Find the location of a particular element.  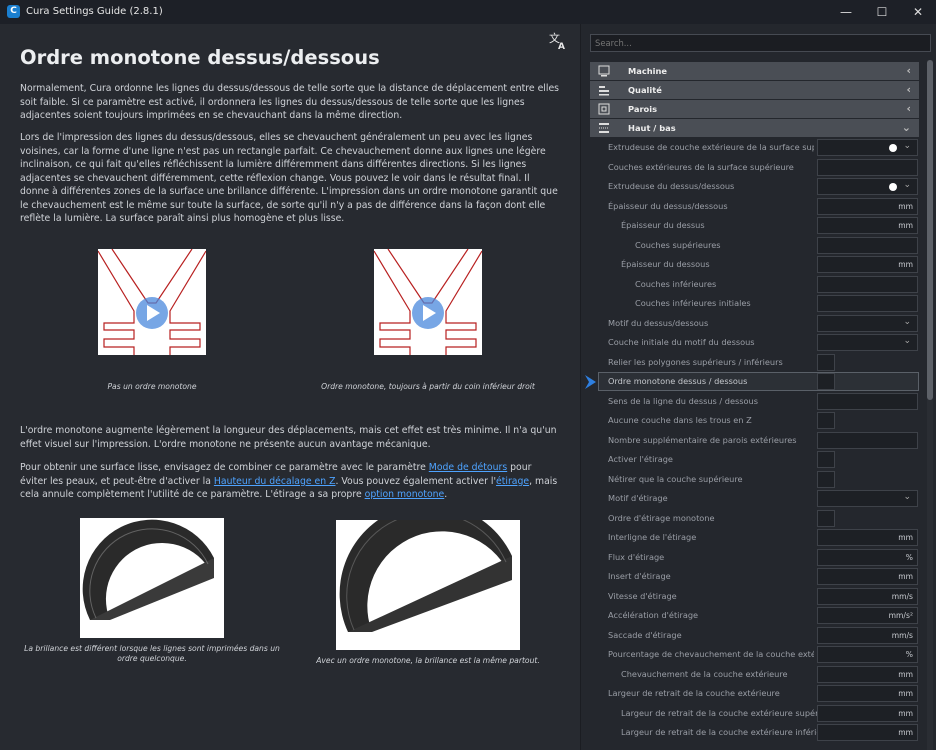

window-title: Cura Settings Guide (2.8.1) is located at coordinates (94, 11).